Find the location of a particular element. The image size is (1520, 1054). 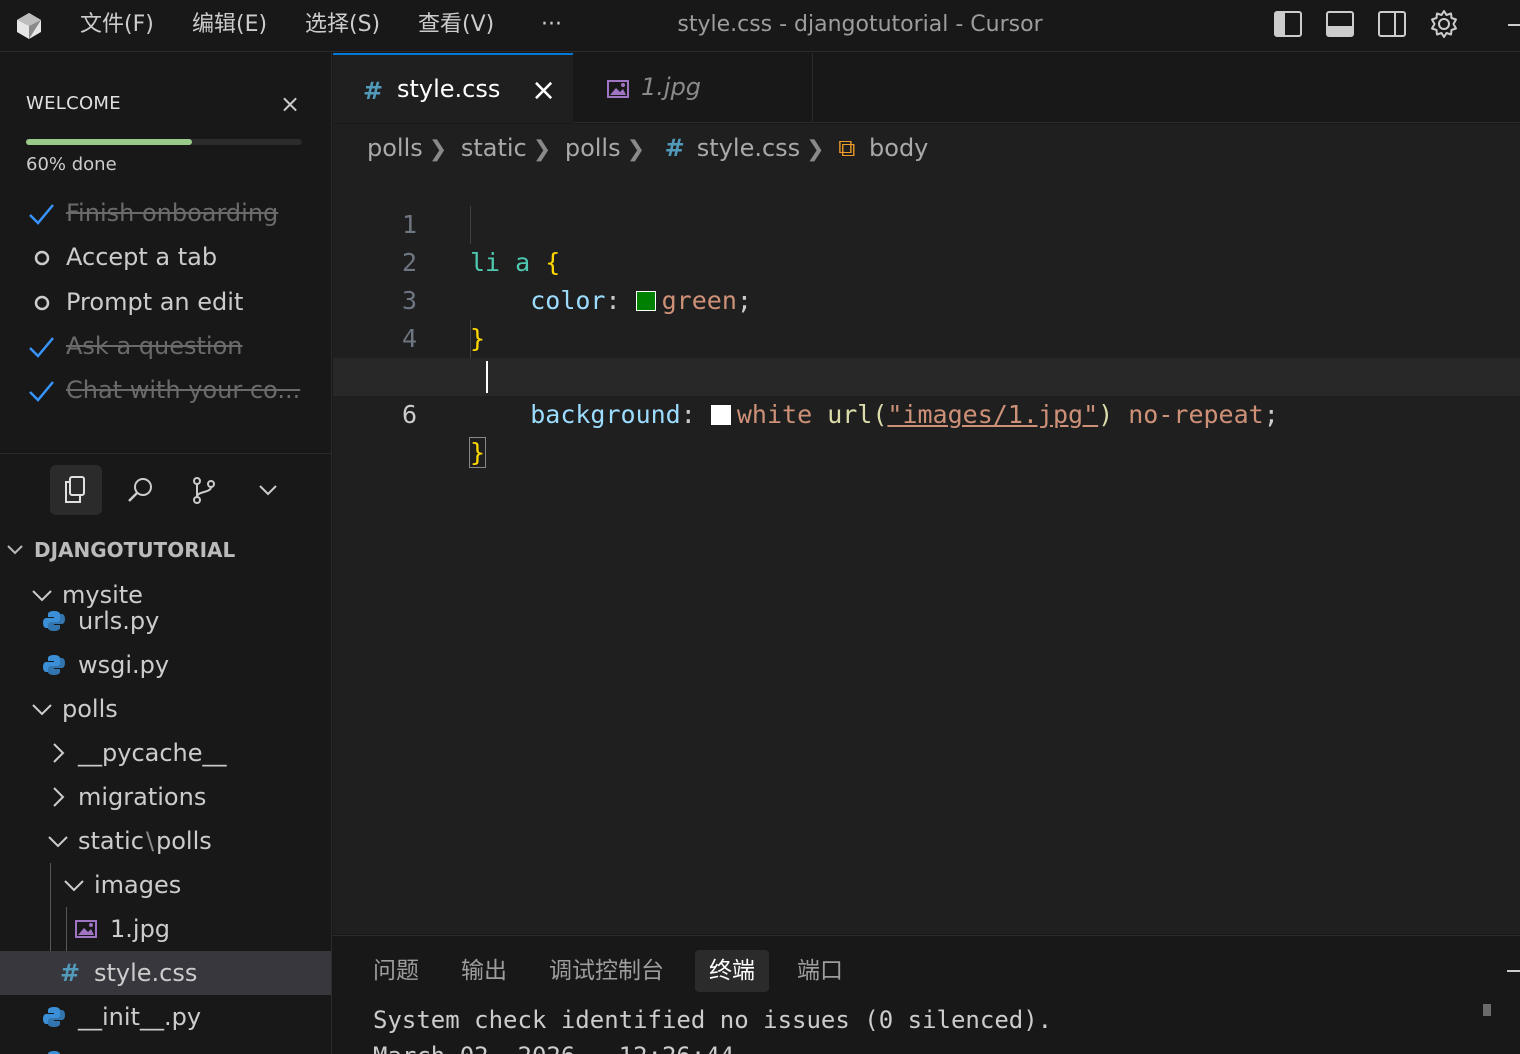

terminal-line: March 02, 2026 - 12:26:44 is located at coordinates (553, 1048).